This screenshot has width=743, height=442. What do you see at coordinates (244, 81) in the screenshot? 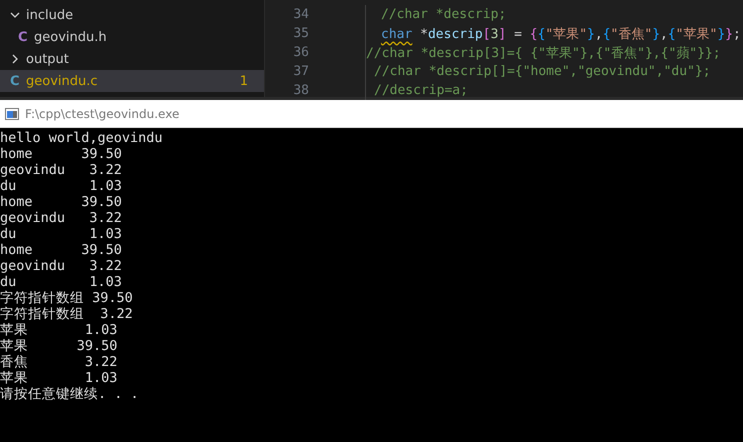
I see `problem-count: 1` at bounding box center [244, 81].